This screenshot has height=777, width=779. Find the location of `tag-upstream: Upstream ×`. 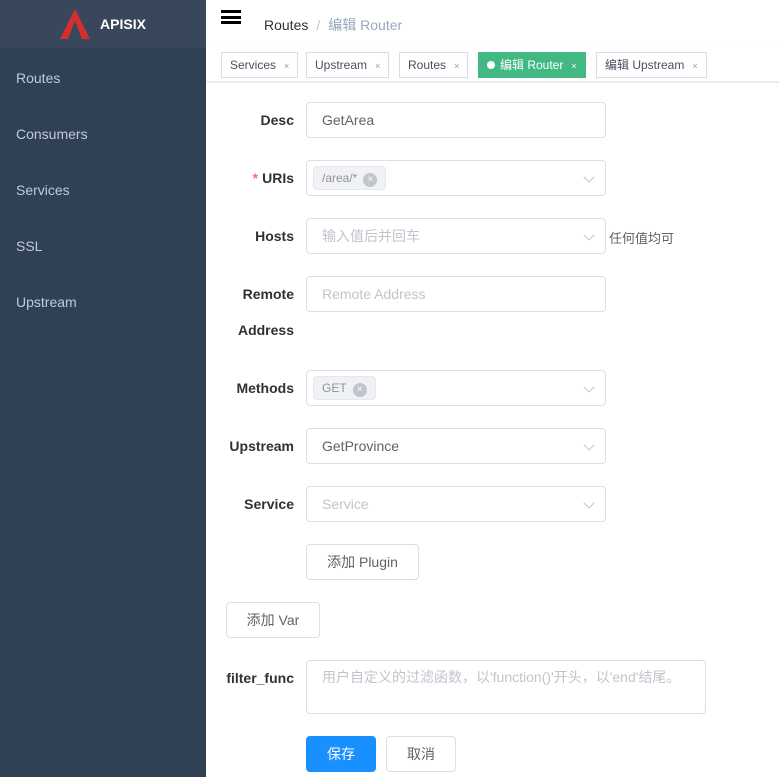

tag-upstream: Upstream × is located at coordinates (348, 65).